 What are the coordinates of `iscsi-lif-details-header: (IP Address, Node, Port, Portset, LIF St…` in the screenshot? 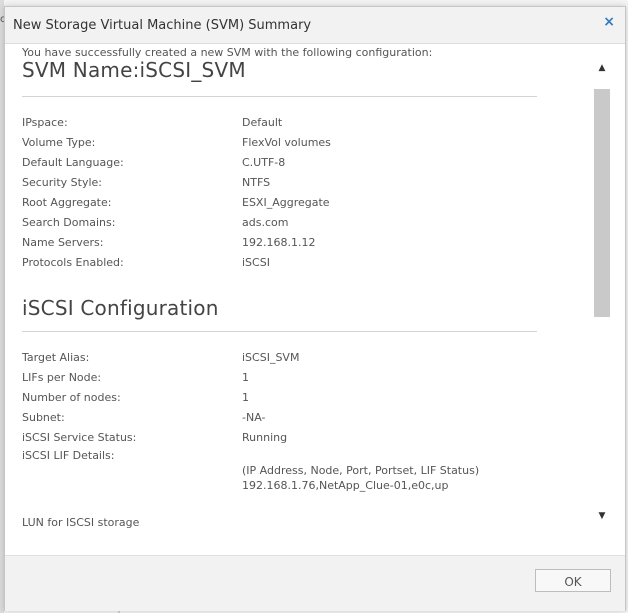 It's located at (361, 470).